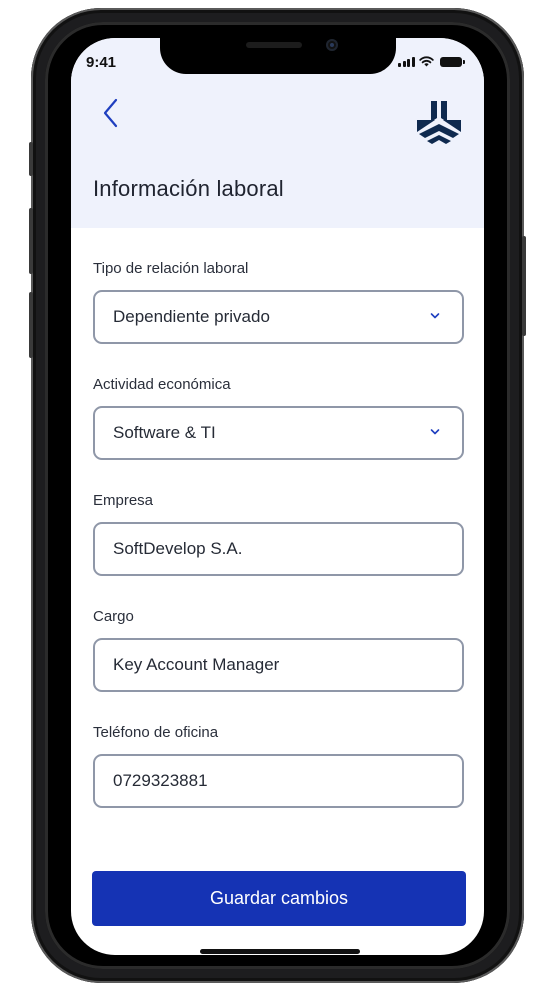  Describe the element at coordinates (188, 188) in the screenshot. I see `page-title: Información laboral` at that location.